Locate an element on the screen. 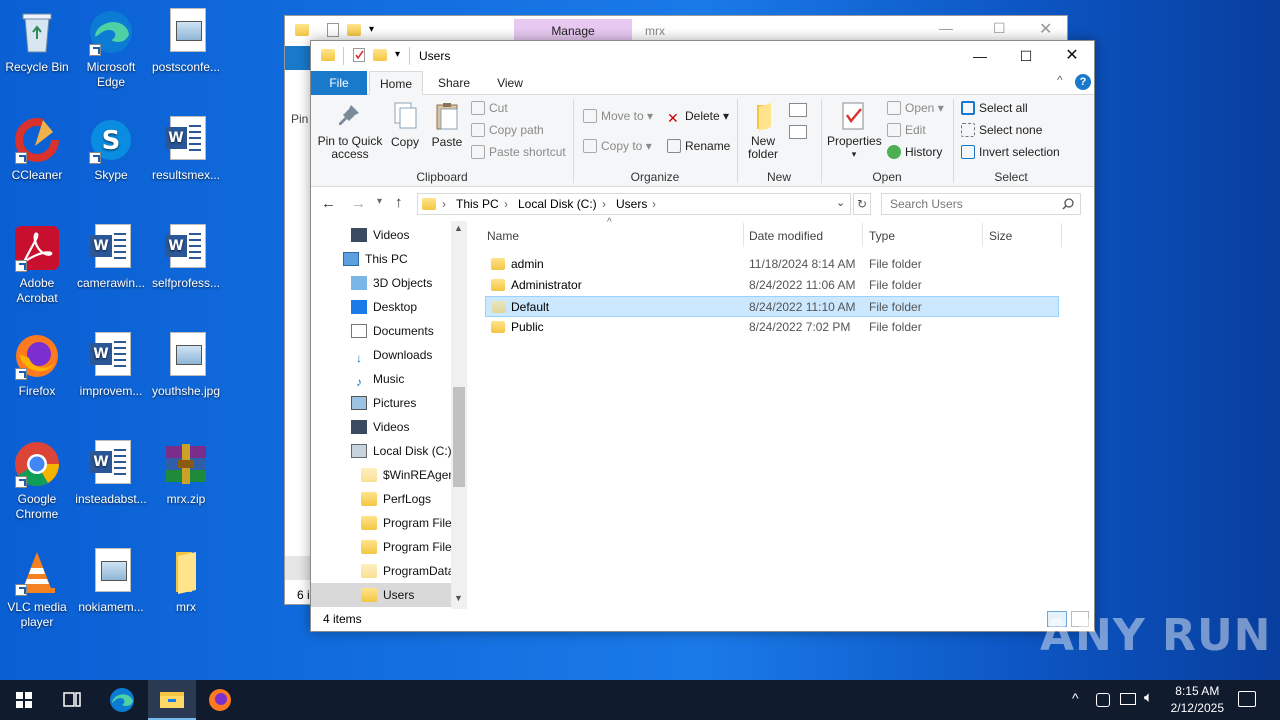 This screenshot has height=720, width=1280. properties-button: Properties ▾ is located at coordinates (854, 148).